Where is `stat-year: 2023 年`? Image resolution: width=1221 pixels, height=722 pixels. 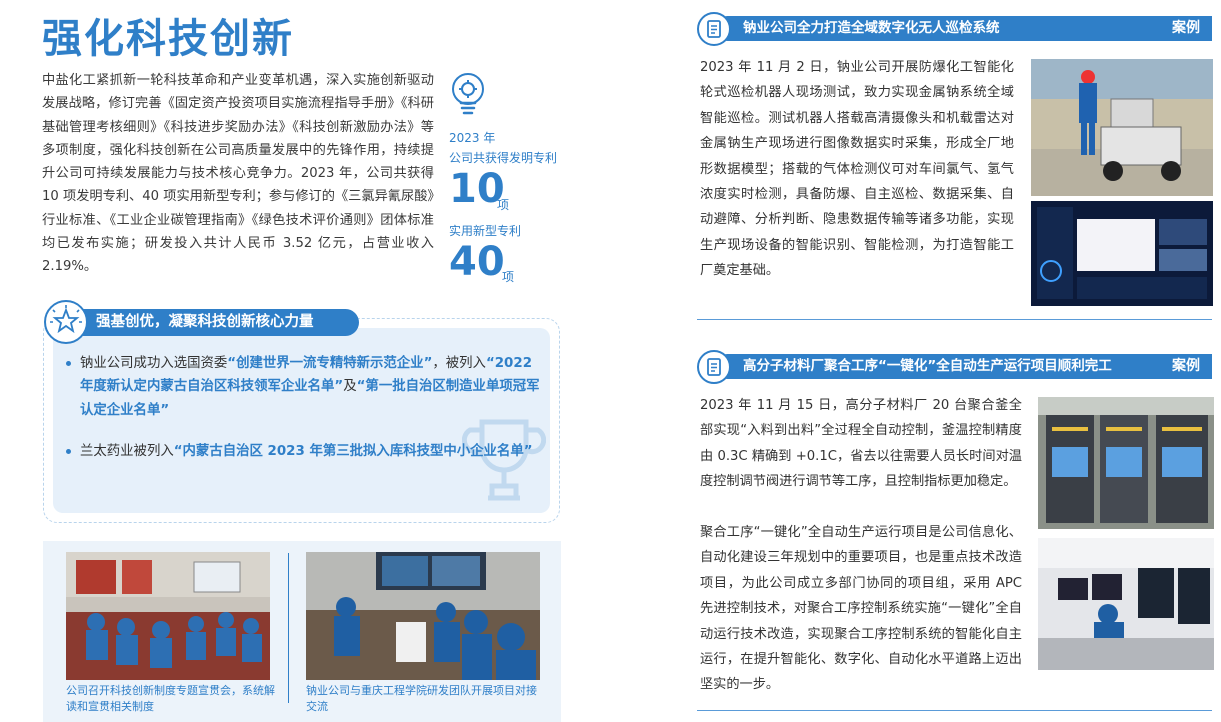
stat-year: 2023 年 is located at coordinates (472, 138).